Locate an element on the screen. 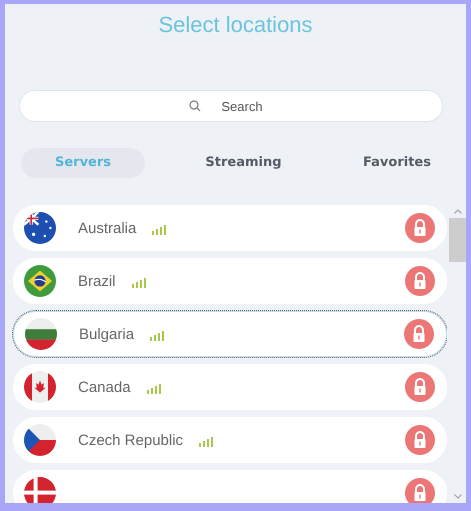 Image resolution: width=471 pixels, height=511 pixels. scroll-thumb is located at coordinates (457, 240).